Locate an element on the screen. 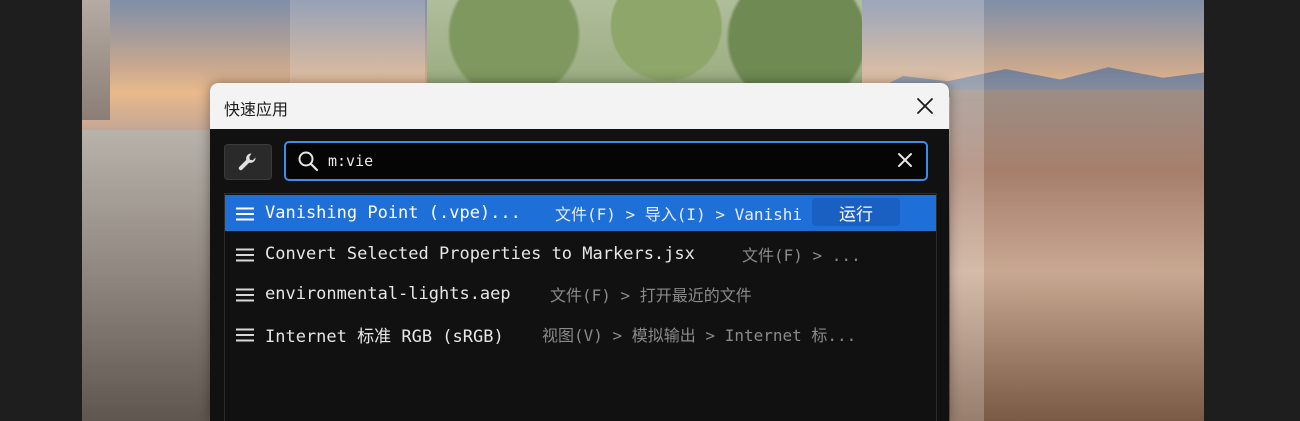 This screenshot has height=421, width=1300. wrench-icon is located at coordinates (247, 162).